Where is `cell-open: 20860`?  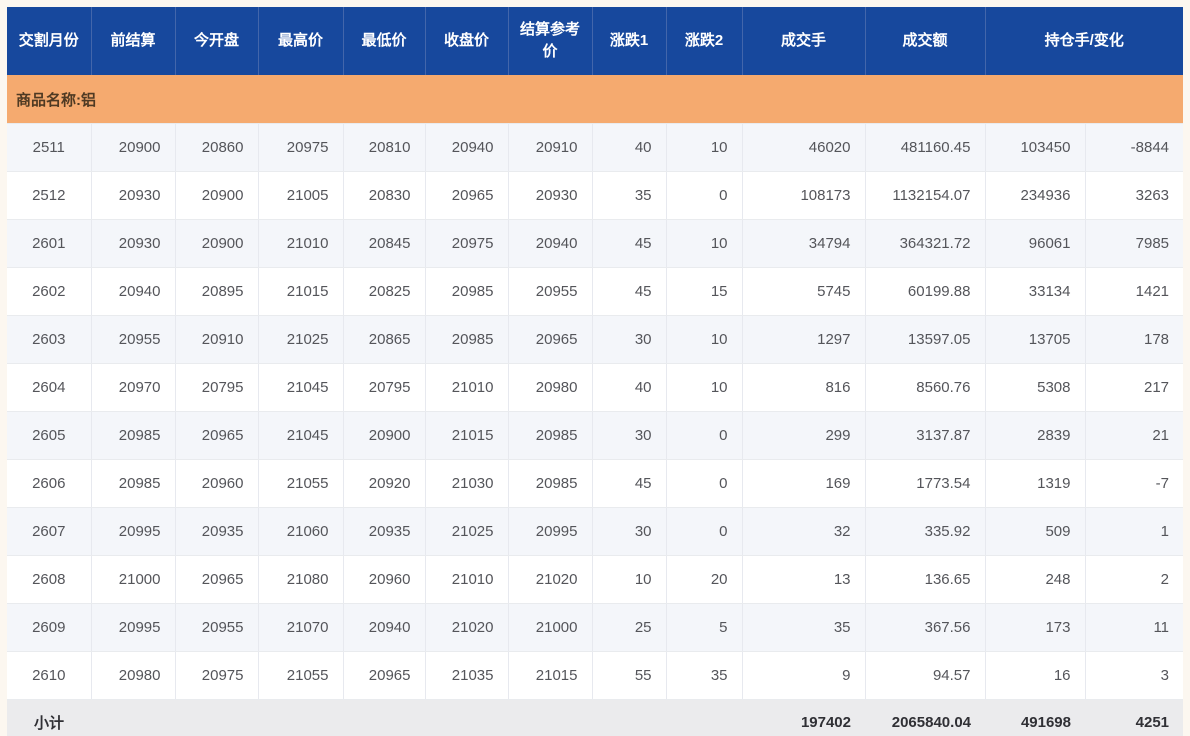 cell-open: 20860 is located at coordinates (217, 147).